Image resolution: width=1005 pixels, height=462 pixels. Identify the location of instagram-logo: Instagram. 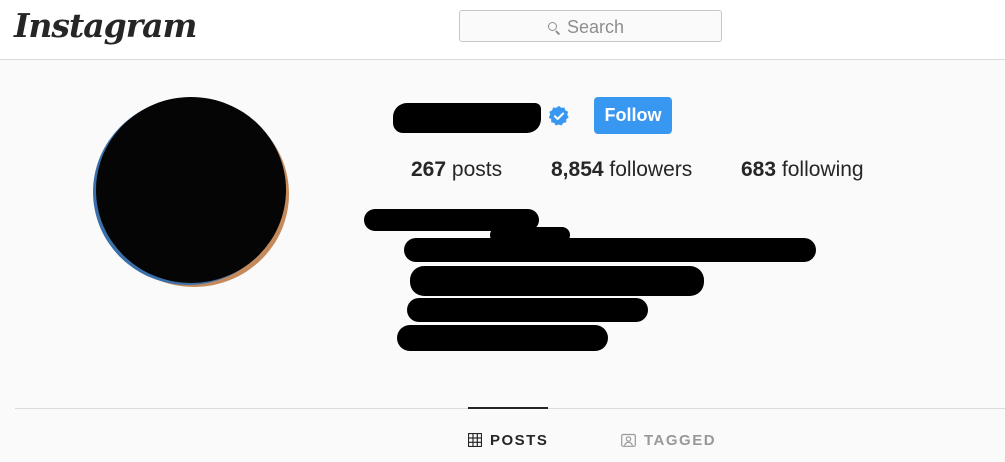
(105, 25).